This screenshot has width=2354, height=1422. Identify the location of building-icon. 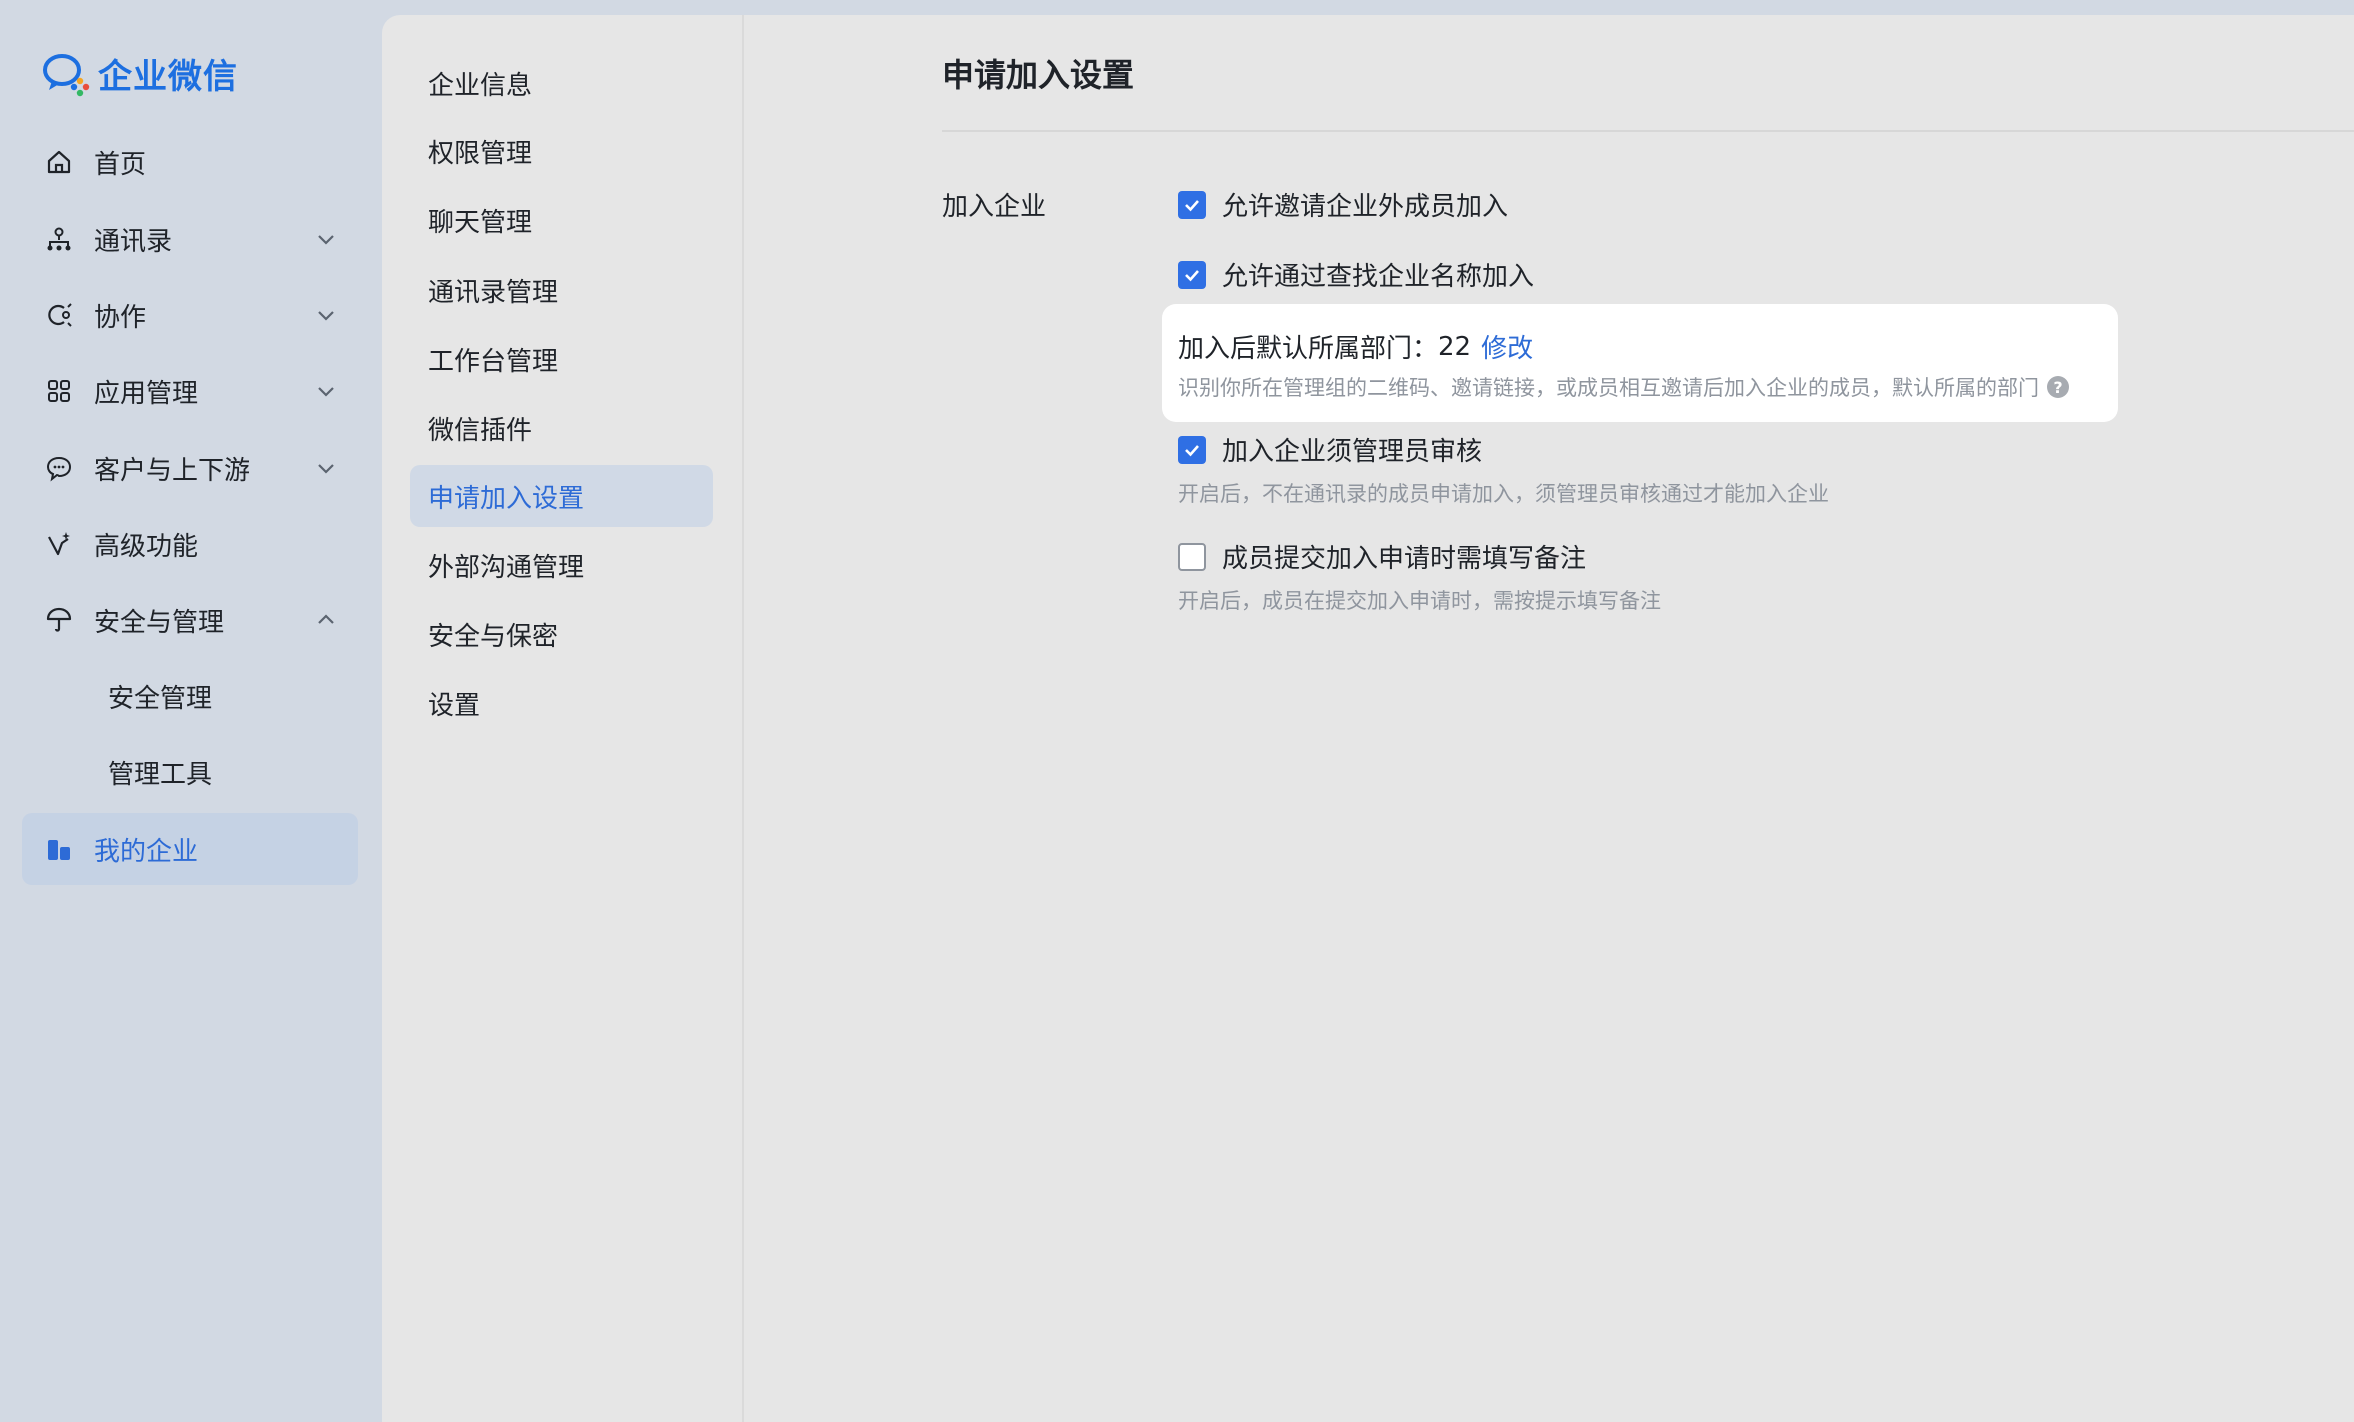
(59, 850).